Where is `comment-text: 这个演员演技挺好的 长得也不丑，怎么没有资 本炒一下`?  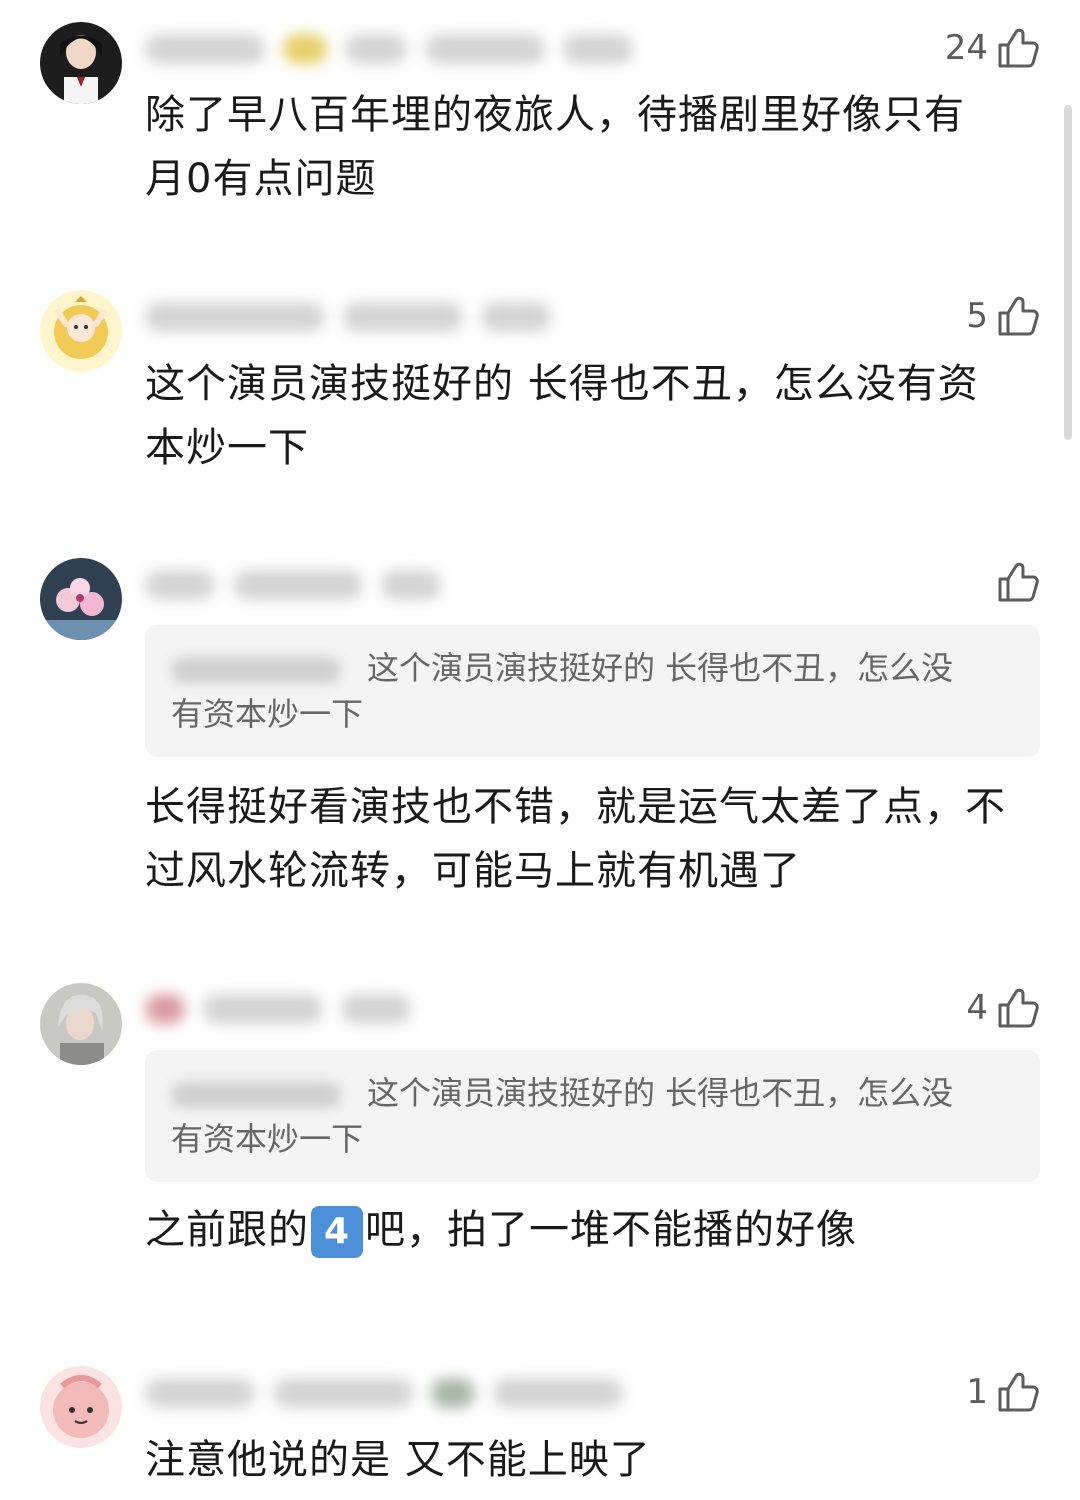 comment-text: 这个演员演技挺好的 长得也不丑，怎么没有资 本炒一下 is located at coordinates (595, 416).